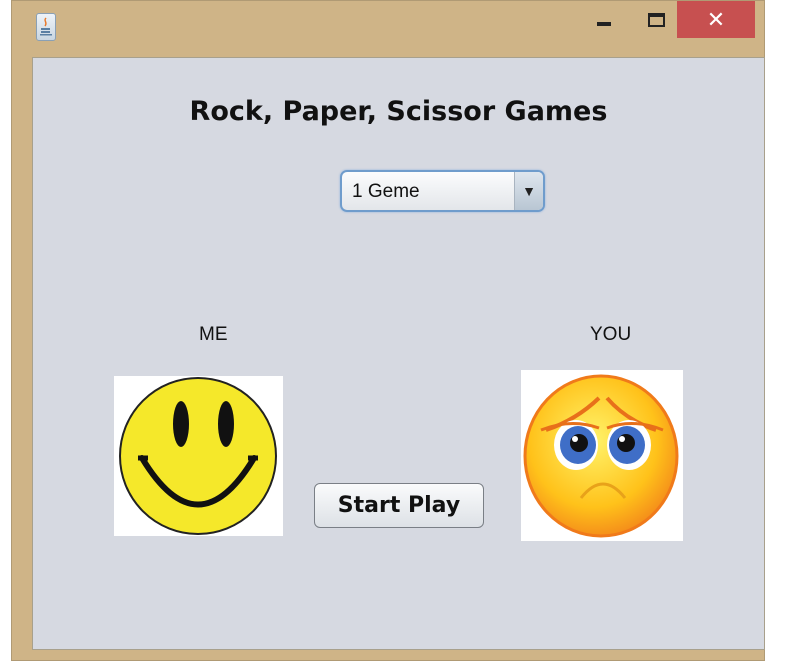 This screenshot has width=791, height=667. Describe the element at coordinates (399, 505) in the screenshot. I see `start-play-button: Start Play` at that location.